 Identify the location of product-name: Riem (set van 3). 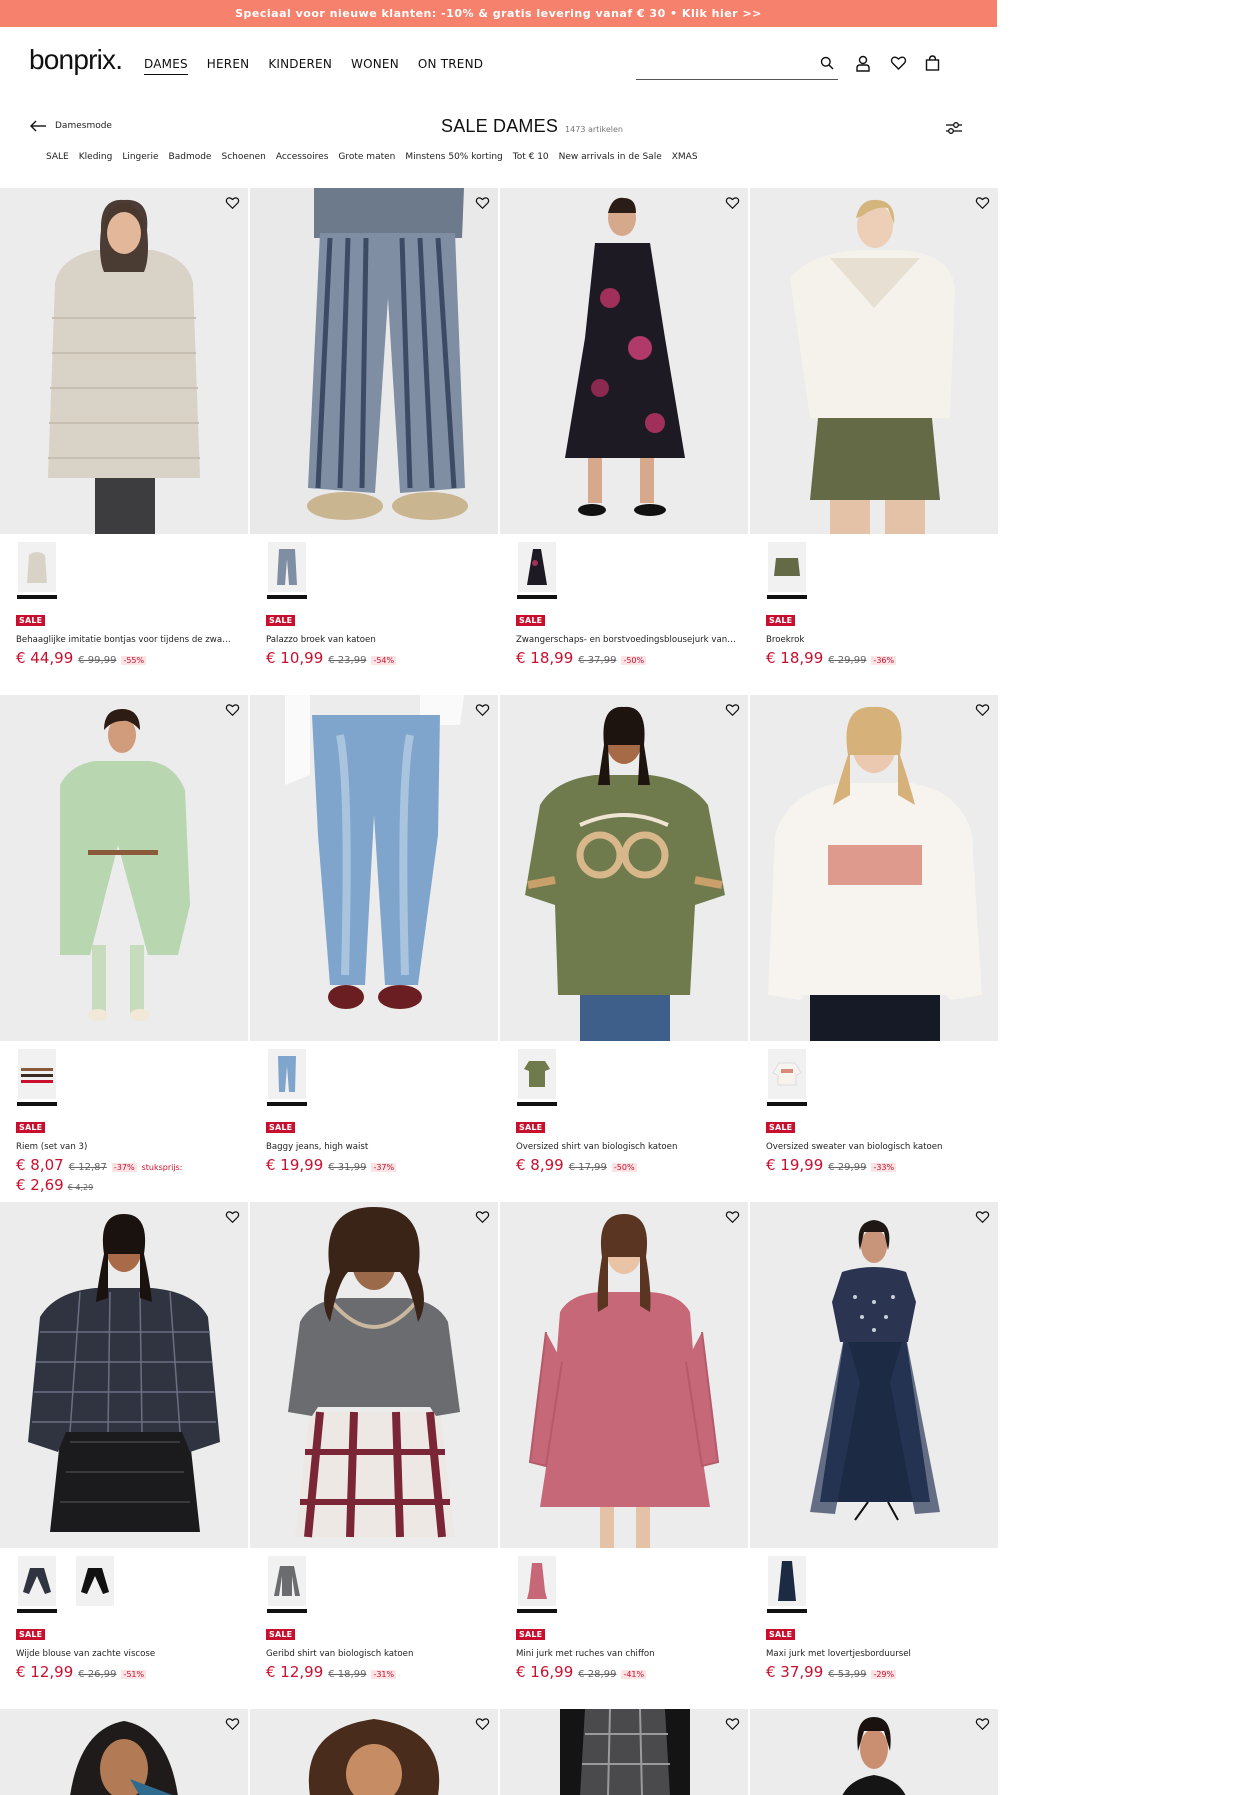
(126, 1147).